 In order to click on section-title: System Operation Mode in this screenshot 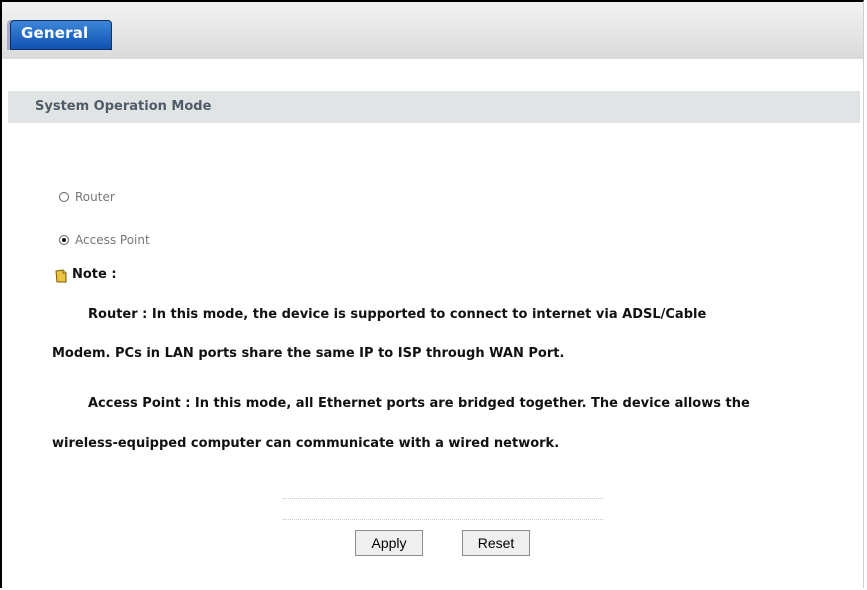, I will do `click(123, 106)`.